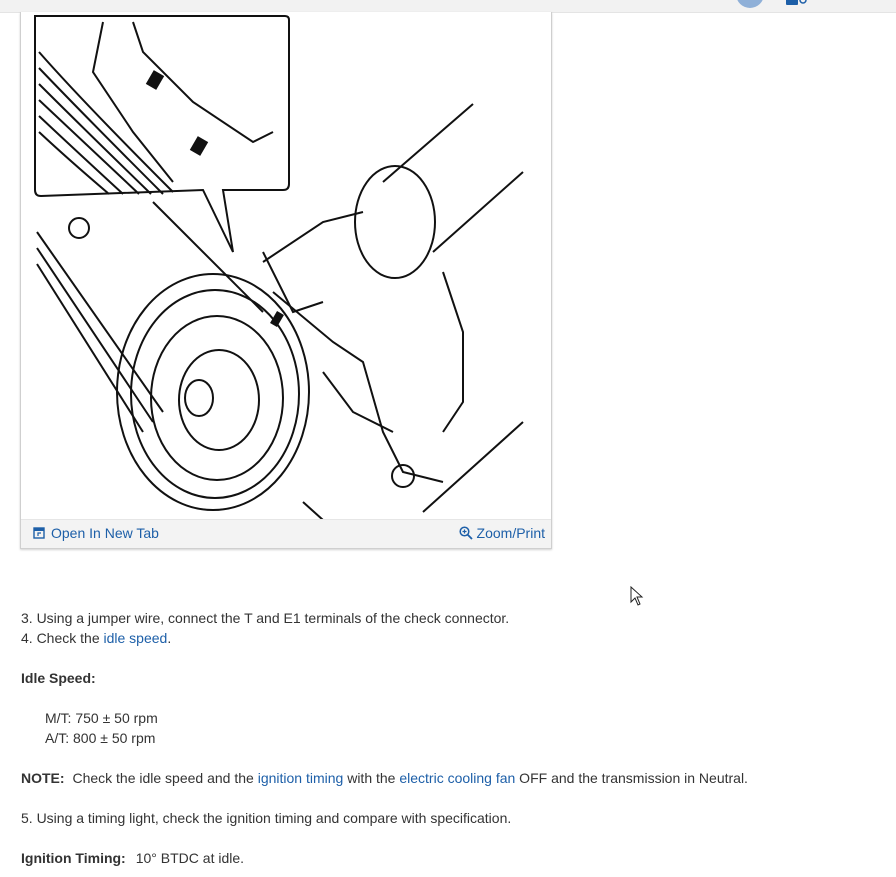 Image resolution: width=896 pixels, height=877 pixels. What do you see at coordinates (100, 738) in the screenshot?
I see `idle-speed-at: A/T: 800 ± 50 rpm` at bounding box center [100, 738].